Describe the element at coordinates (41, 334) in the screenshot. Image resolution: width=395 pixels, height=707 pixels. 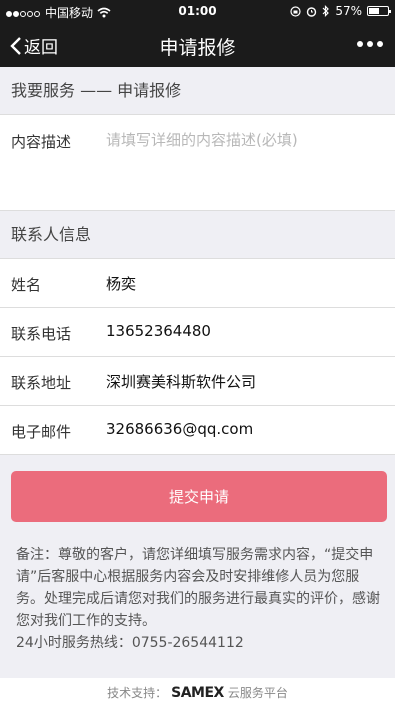
I see `row-label: 联系电话` at that location.